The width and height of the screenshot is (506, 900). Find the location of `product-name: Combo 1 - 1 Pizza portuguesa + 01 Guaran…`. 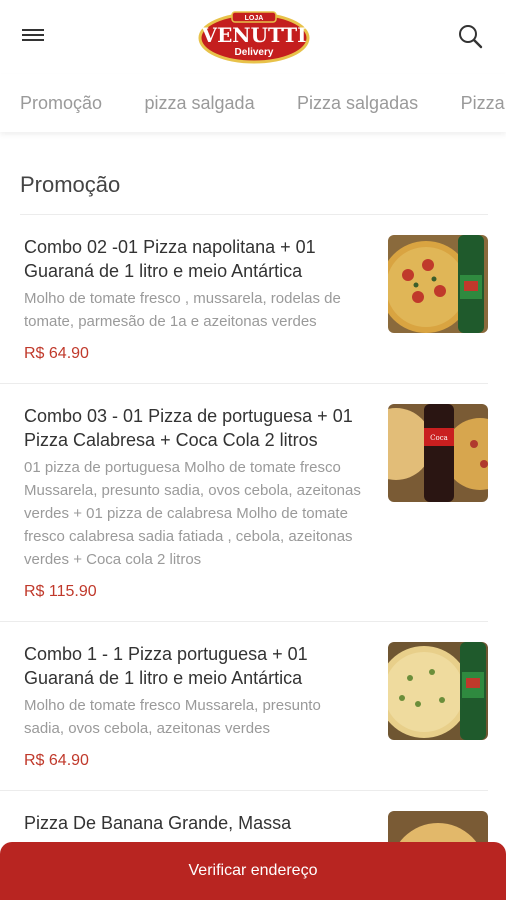

product-name: Combo 1 - 1 Pizza portuguesa + 01 Guaran… is located at coordinates (166, 666).